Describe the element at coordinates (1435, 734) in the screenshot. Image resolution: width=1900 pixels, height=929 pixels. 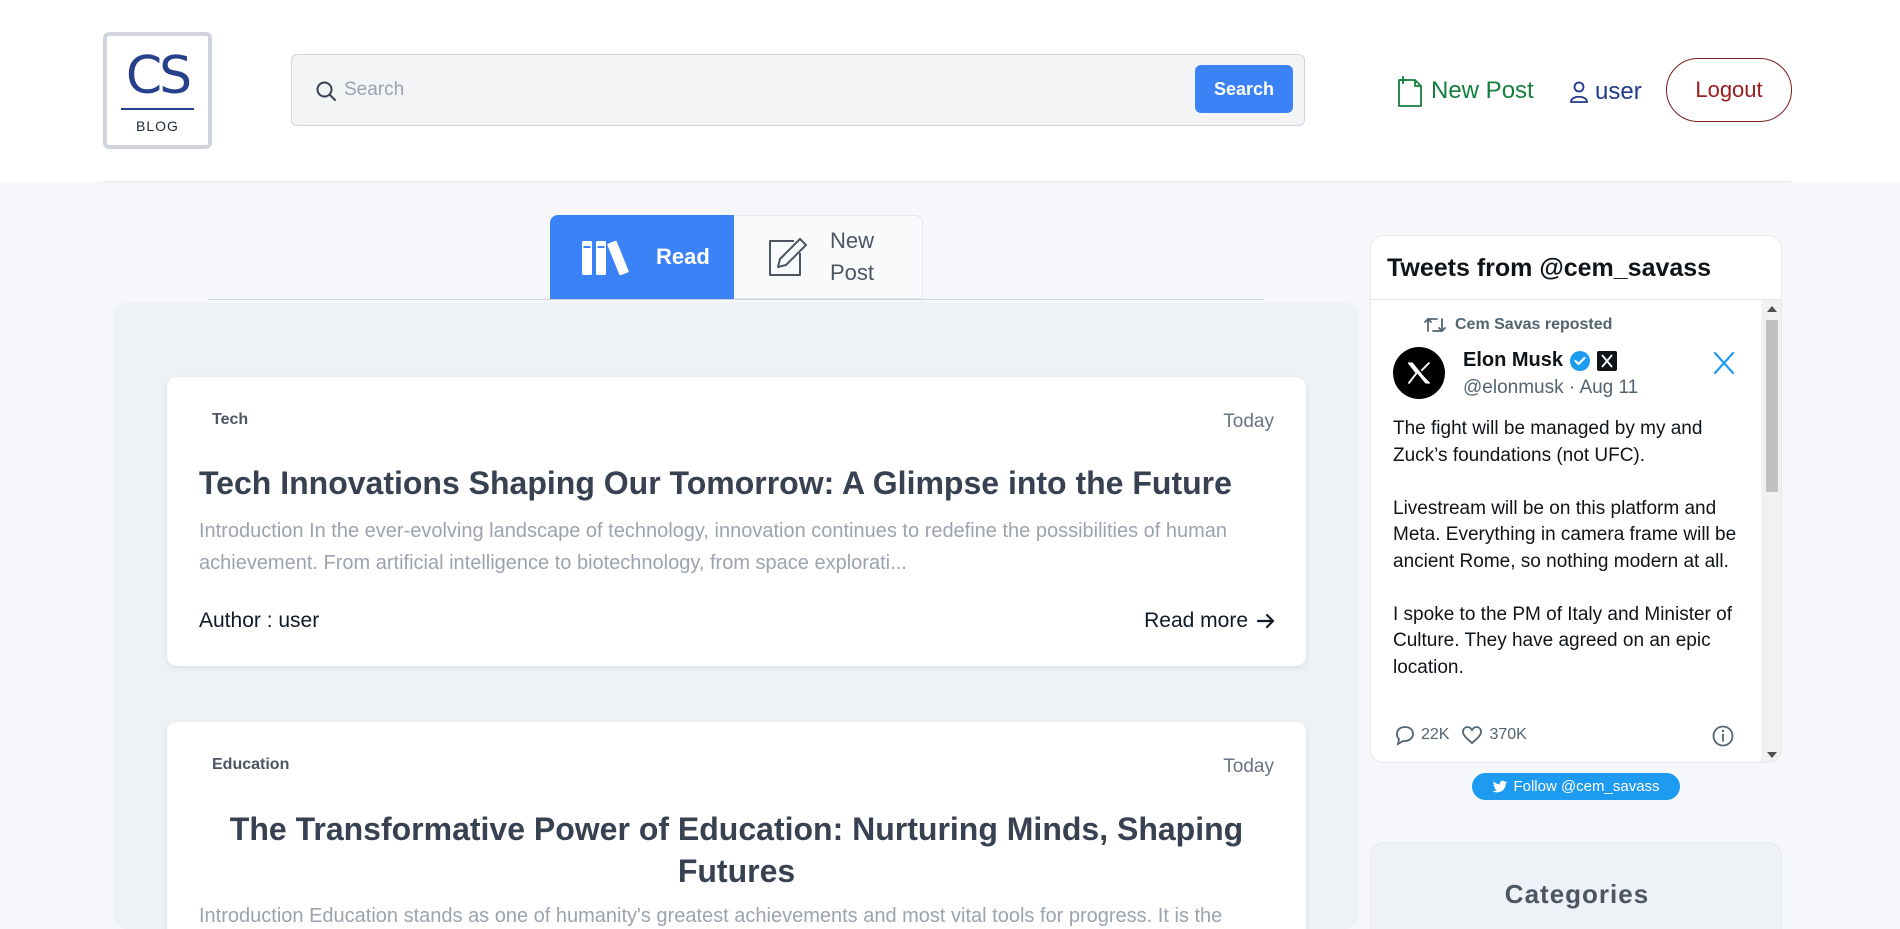
I see `reply-count: 22K` at that location.